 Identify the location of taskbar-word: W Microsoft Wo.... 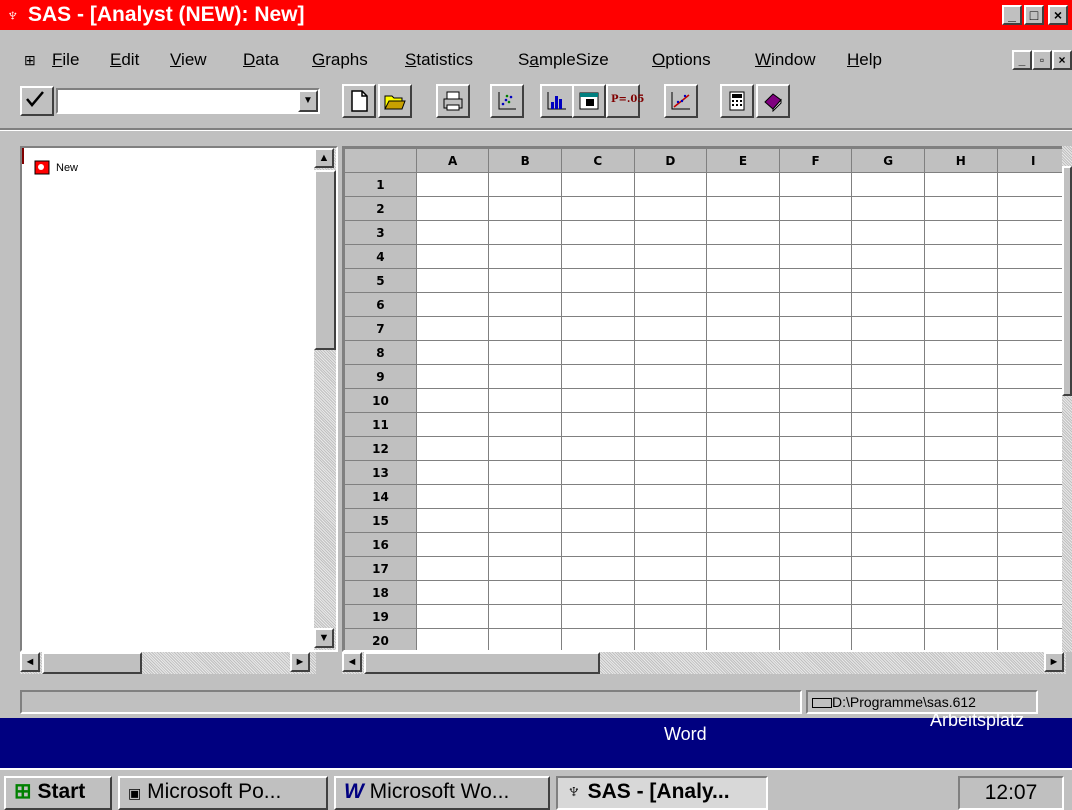
(442, 793).